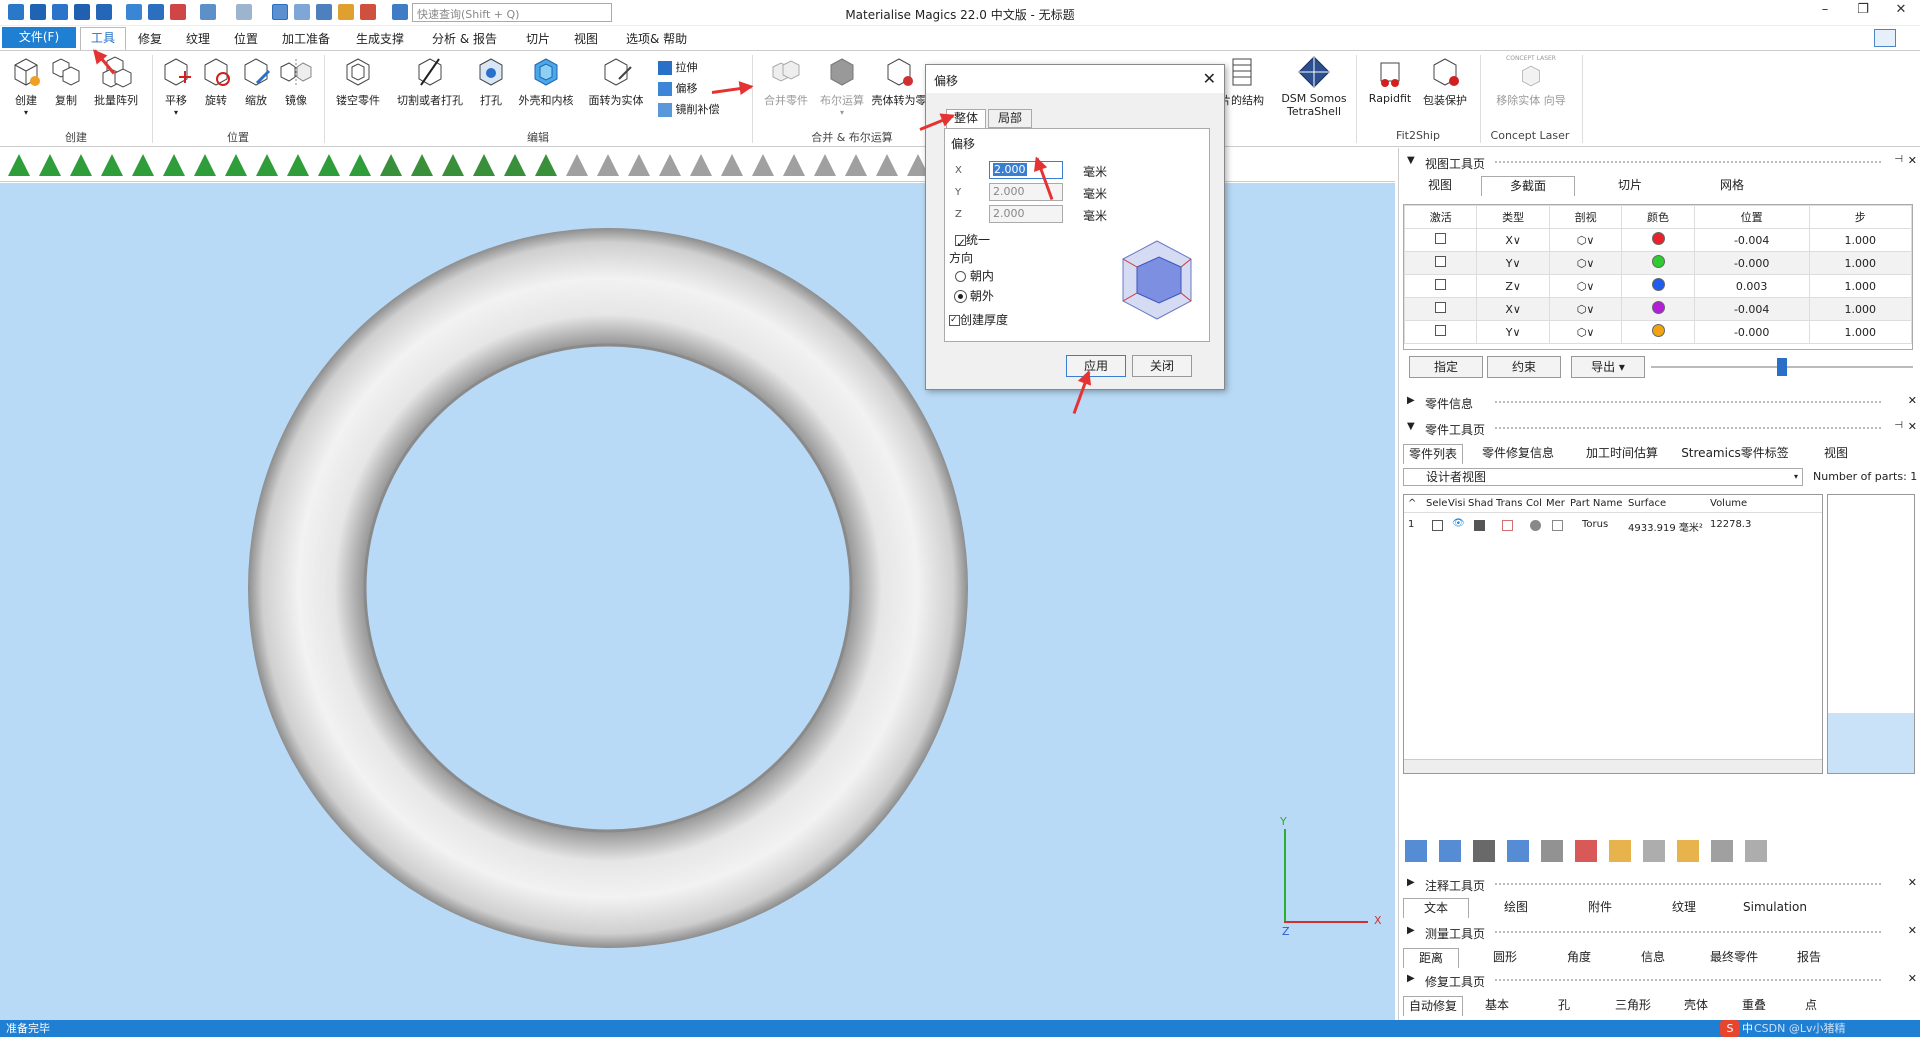 Image resolution: width=1920 pixels, height=1037 pixels. What do you see at coordinates (1531, 81) in the screenshot?
I see `remove-solid-wizard-button: CONCEPT LASER 移除实体 向导` at bounding box center [1531, 81].